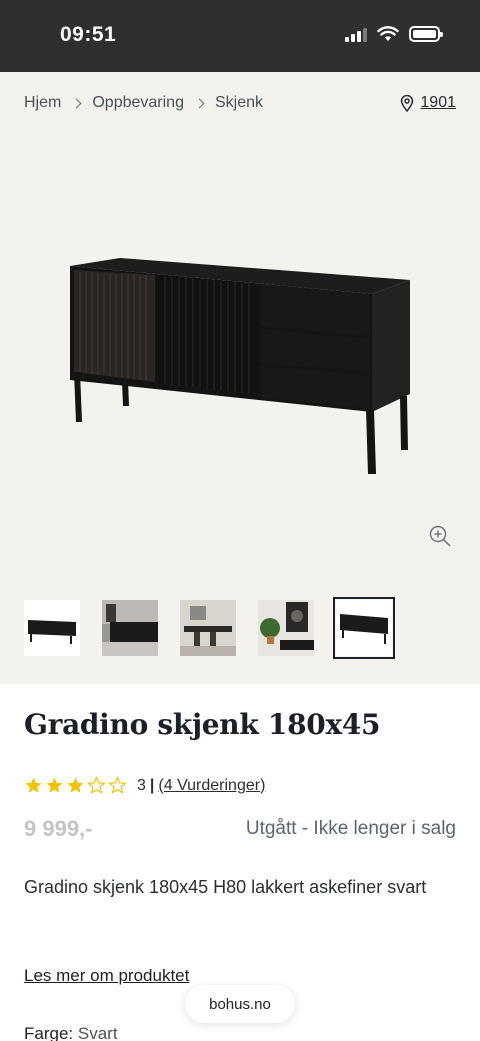 Image resolution: width=480 pixels, height=1041 pixels. What do you see at coordinates (106, 976) in the screenshot?
I see `read-more-link: Les mer om produktet` at bounding box center [106, 976].